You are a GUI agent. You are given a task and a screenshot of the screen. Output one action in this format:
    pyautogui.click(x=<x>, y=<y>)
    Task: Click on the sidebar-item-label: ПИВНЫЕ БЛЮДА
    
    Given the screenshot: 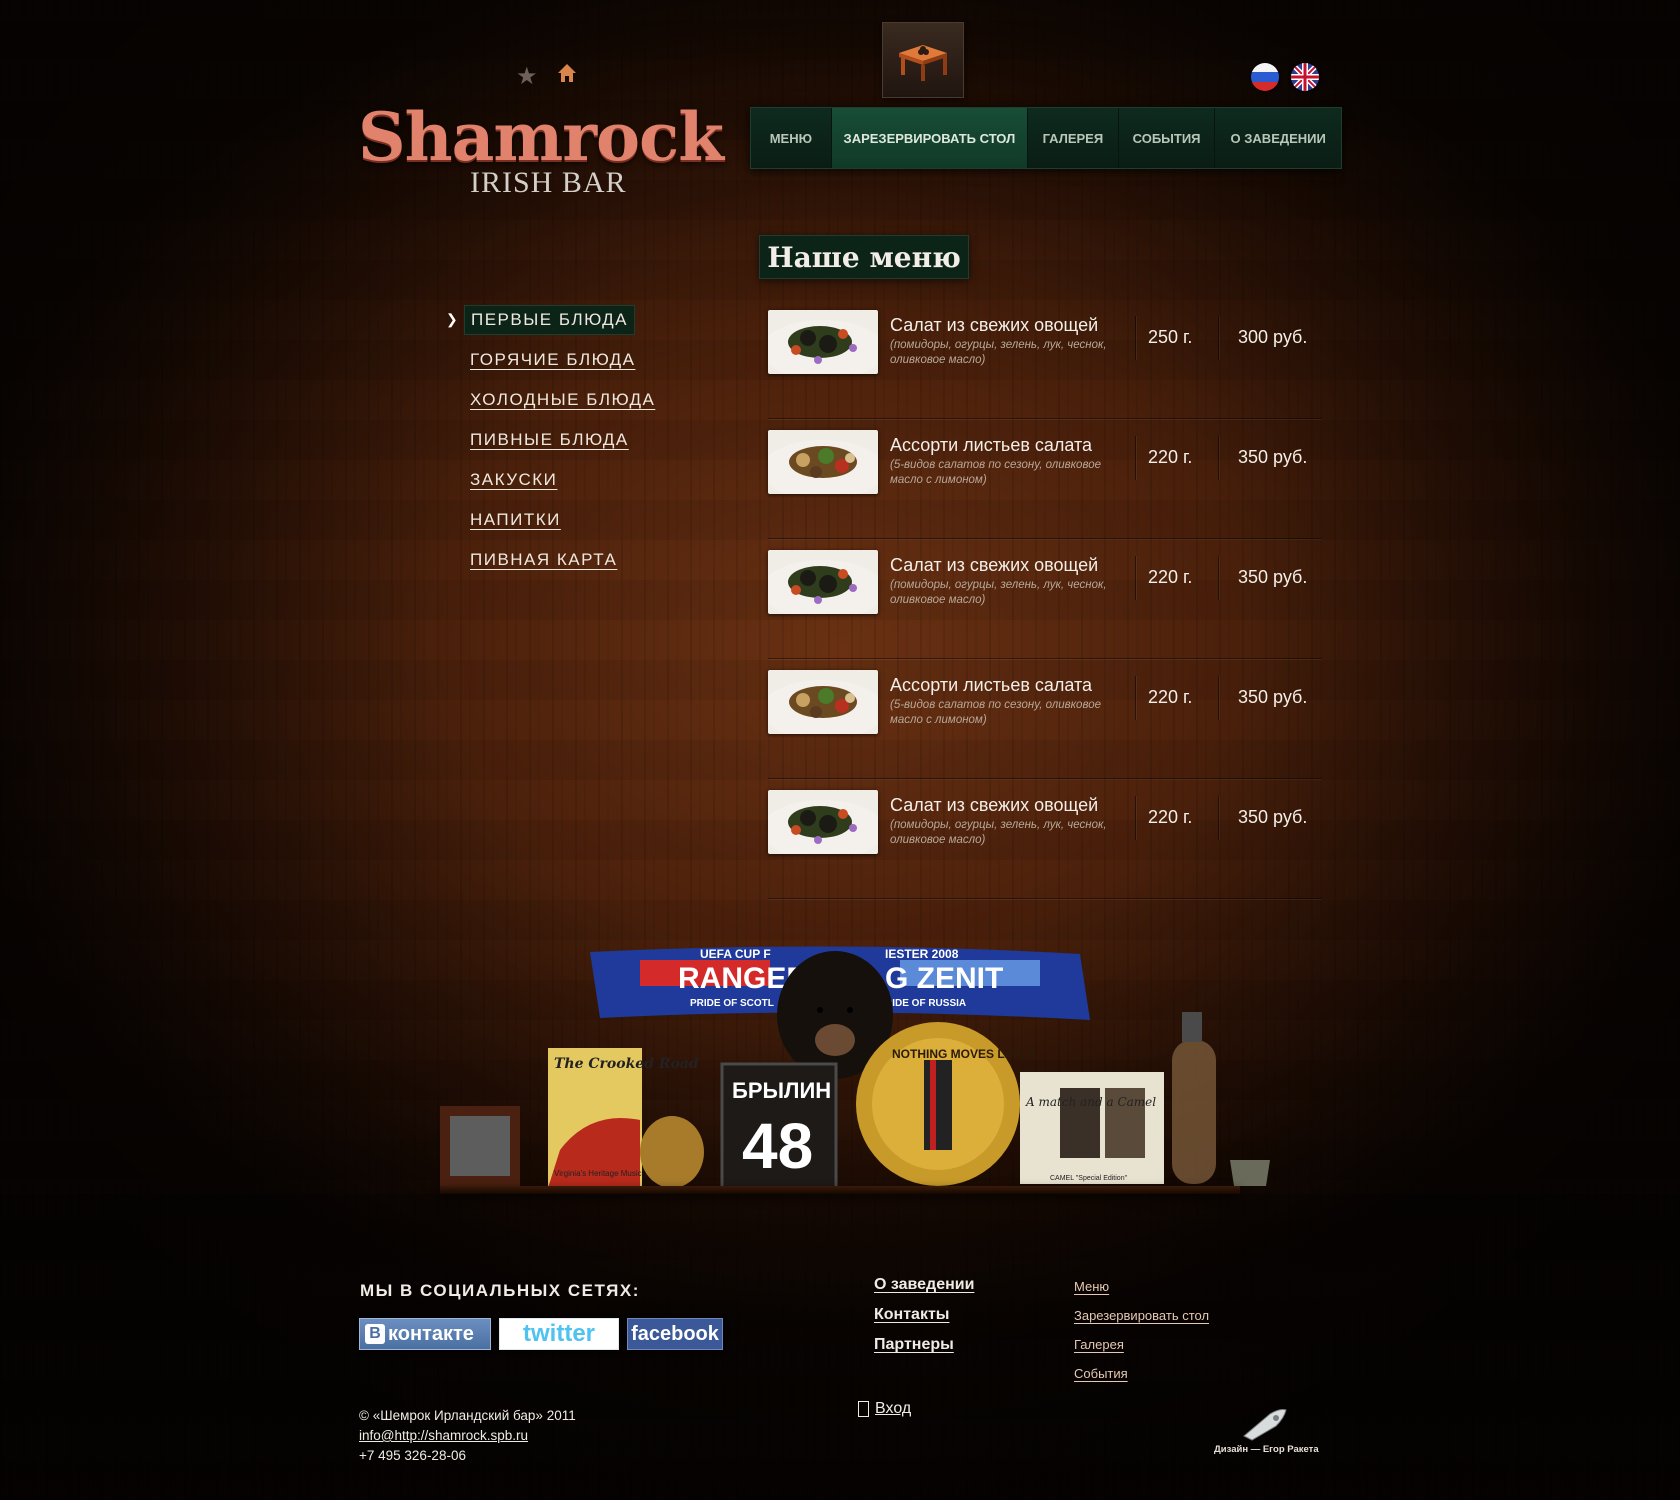 What is the action you would take?
    pyautogui.click(x=549, y=439)
    